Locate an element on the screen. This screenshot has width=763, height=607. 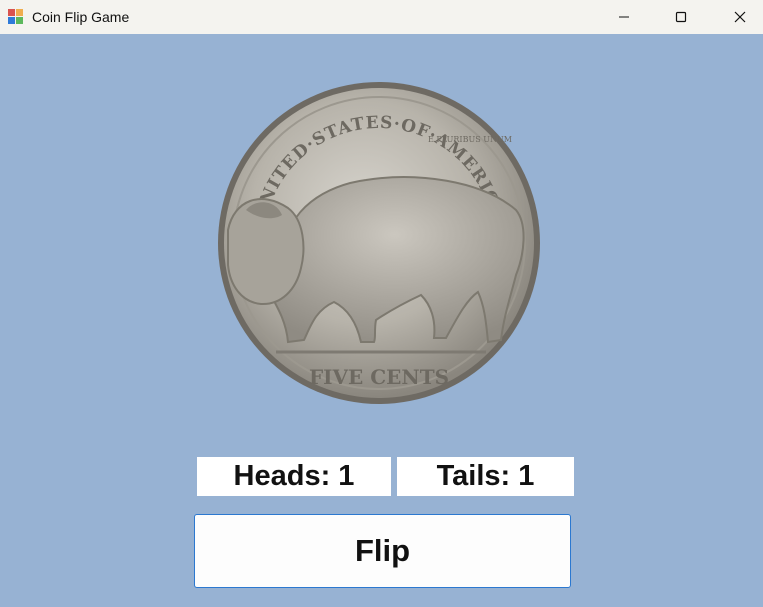
heads-counter: Heads: 1 is located at coordinates (294, 476).